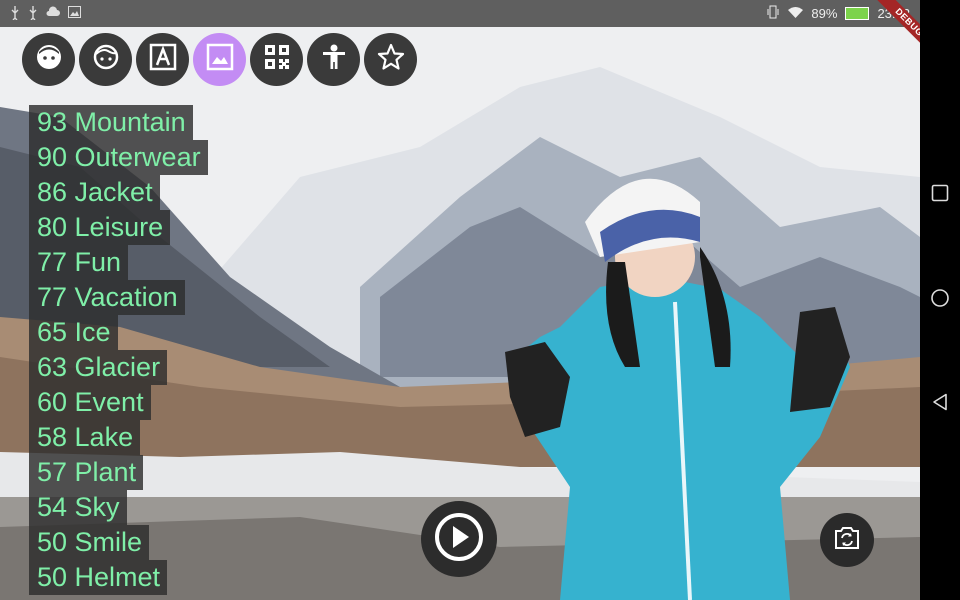 The width and height of the screenshot is (960, 600). Describe the element at coordinates (100, 227) in the screenshot. I see `image-label: 80 Leisure` at that location.